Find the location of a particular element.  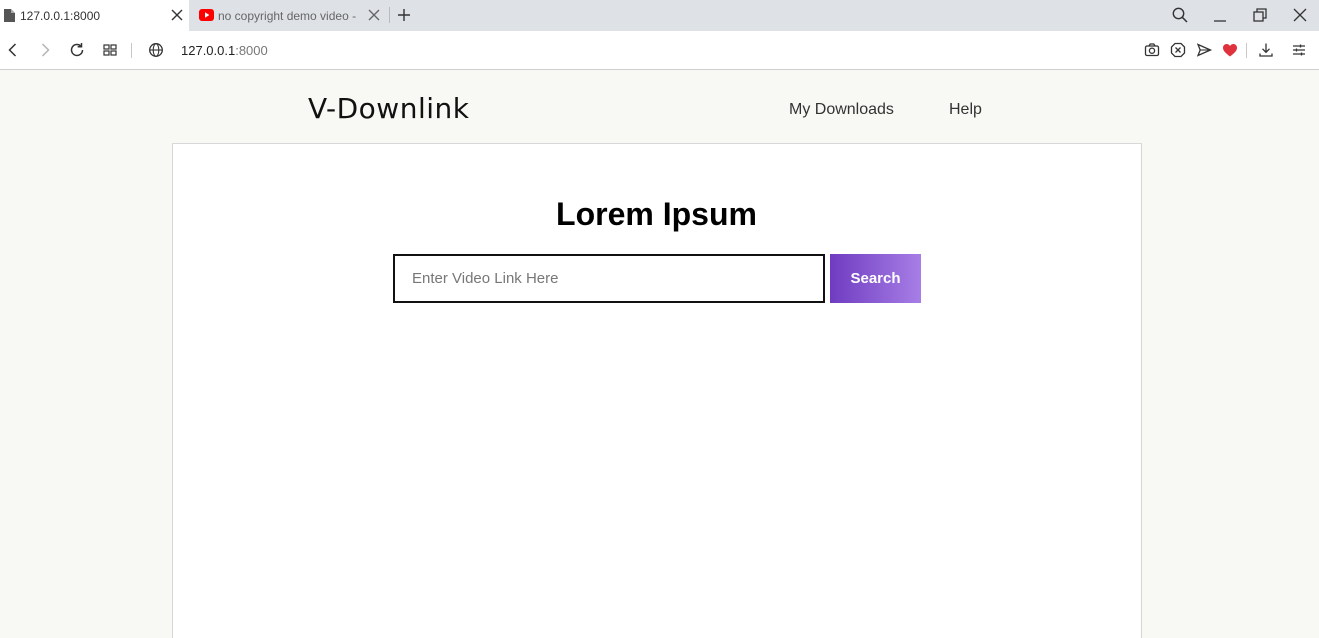

address-bar: 127.0.0.1:8000 is located at coordinates (224, 50).